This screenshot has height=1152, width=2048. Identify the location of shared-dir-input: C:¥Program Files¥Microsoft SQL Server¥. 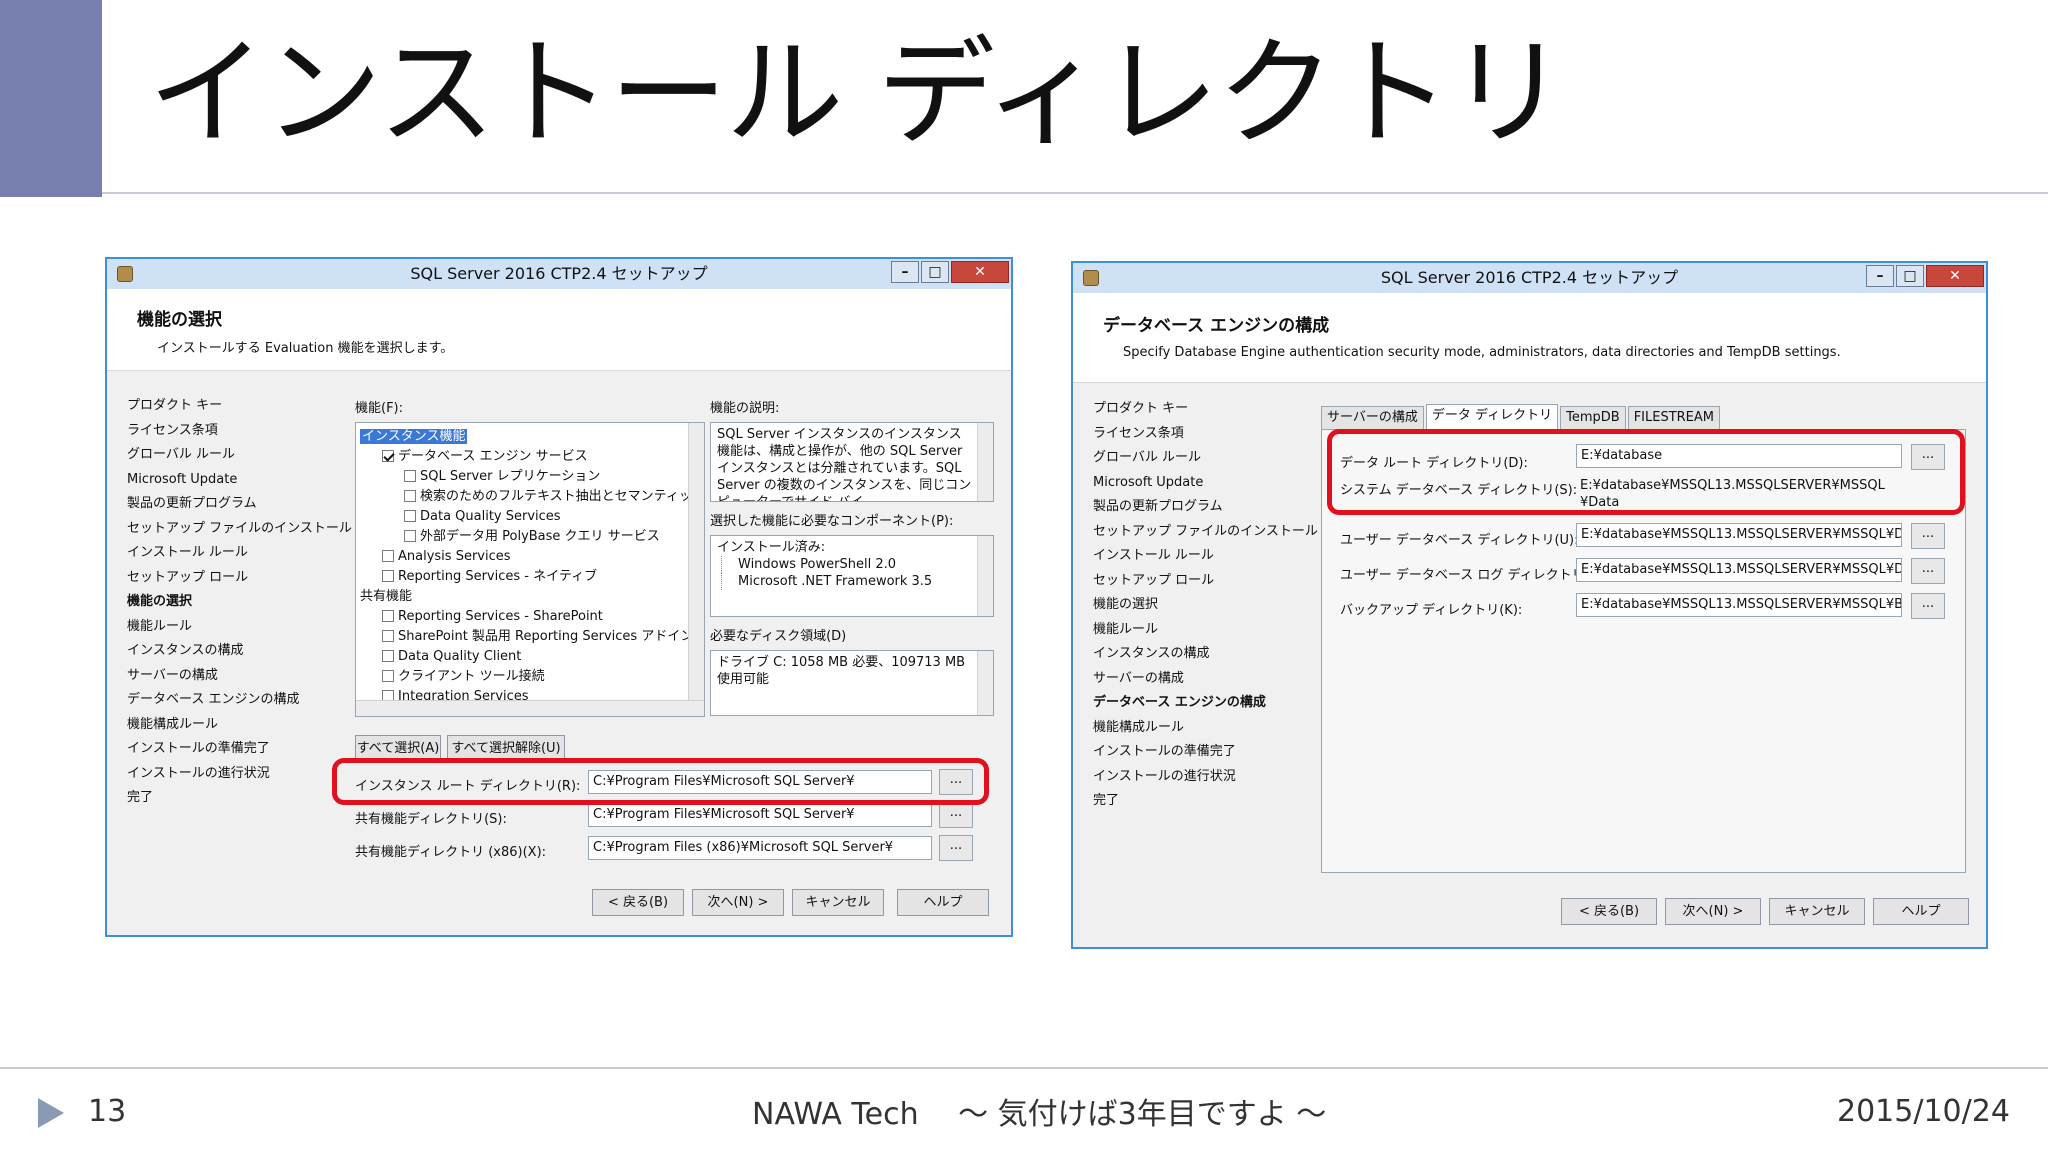
(760, 815).